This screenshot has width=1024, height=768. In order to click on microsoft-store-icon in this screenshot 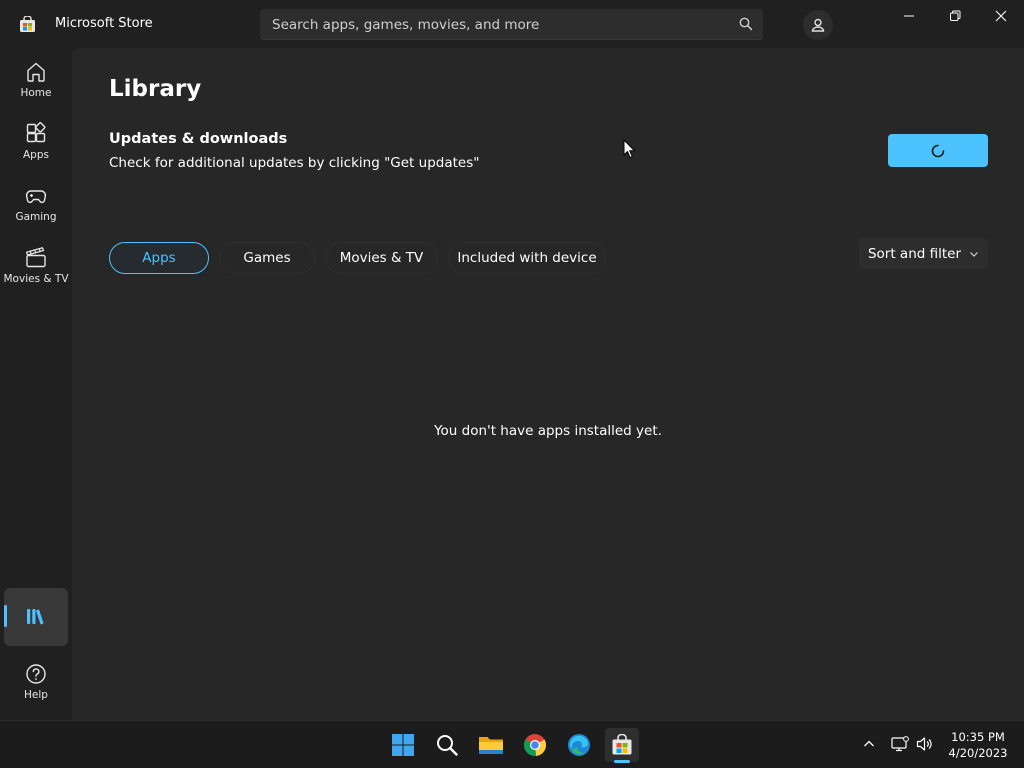, I will do `click(622, 744)`.